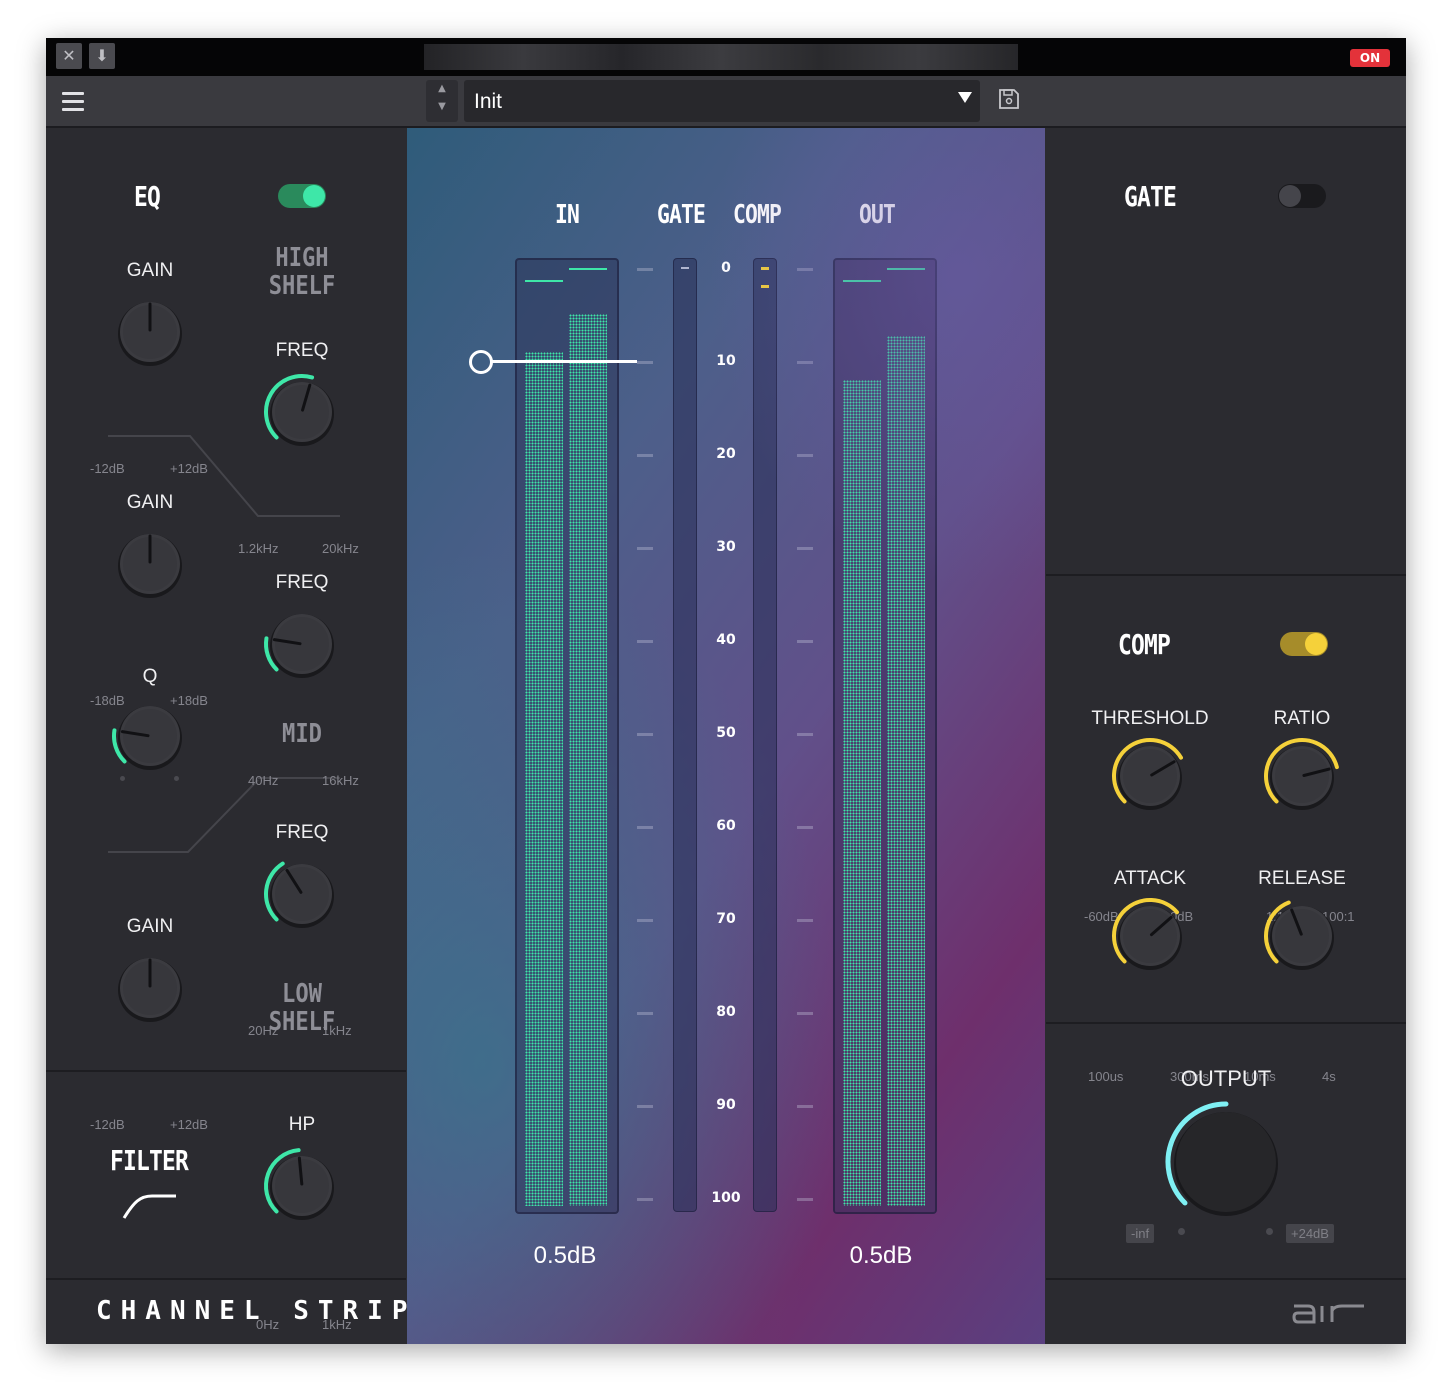 The height and width of the screenshot is (1398, 1452). What do you see at coordinates (1106, 1076) in the screenshot?
I see `attack-min: 100us` at bounding box center [1106, 1076].